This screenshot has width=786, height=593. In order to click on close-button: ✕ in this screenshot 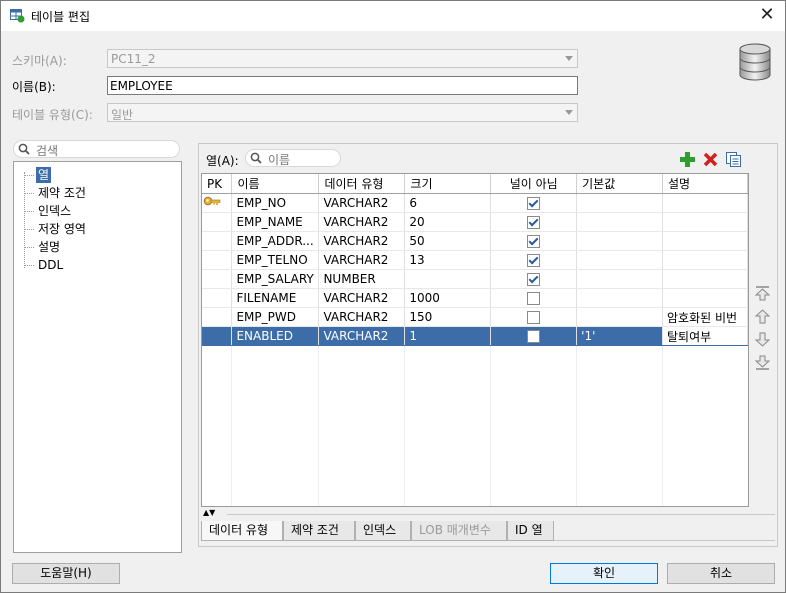, I will do `click(767, 15)`.